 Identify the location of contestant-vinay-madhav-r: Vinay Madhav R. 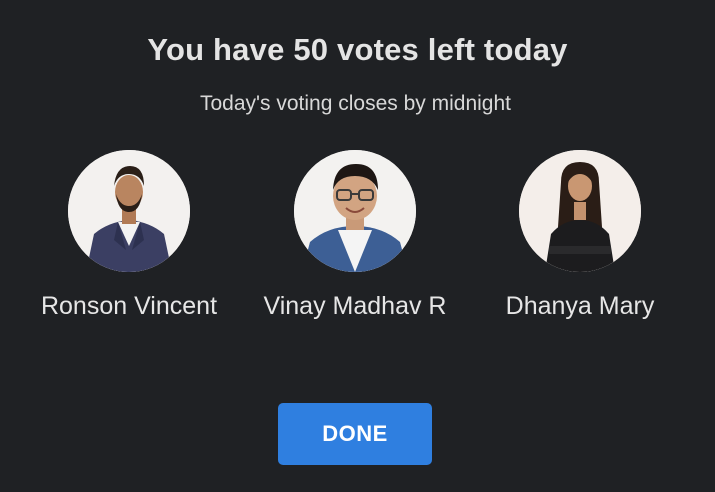
(355, 235).